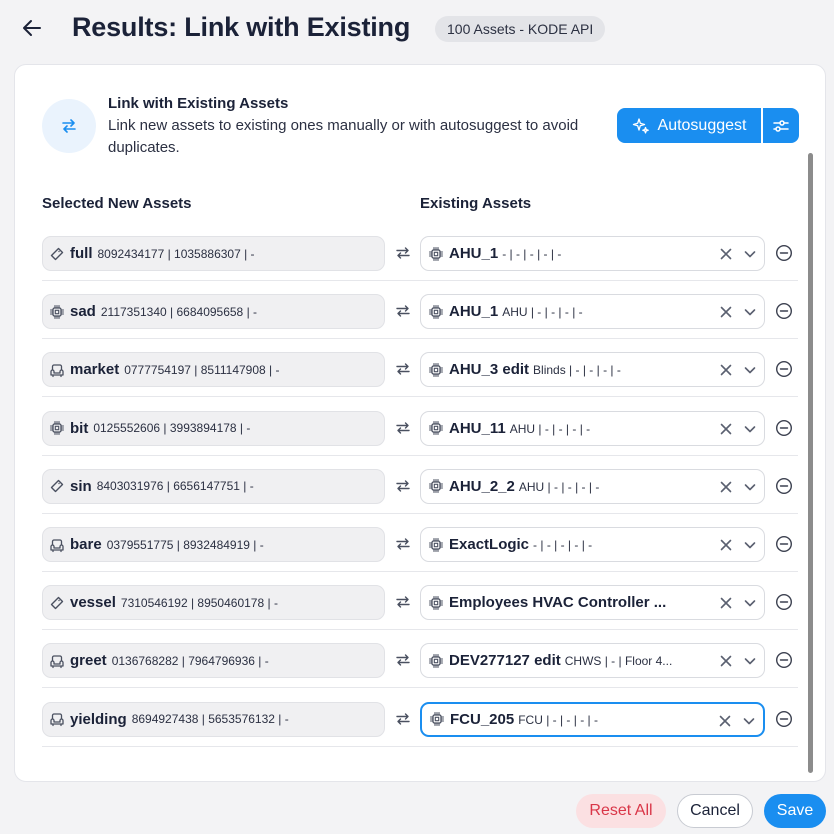 The height and width of the screenshot is (834, 834). I want to click on new-asset-pill: vessel 7310546192 | 8950460178 | -, so click(213, 603).